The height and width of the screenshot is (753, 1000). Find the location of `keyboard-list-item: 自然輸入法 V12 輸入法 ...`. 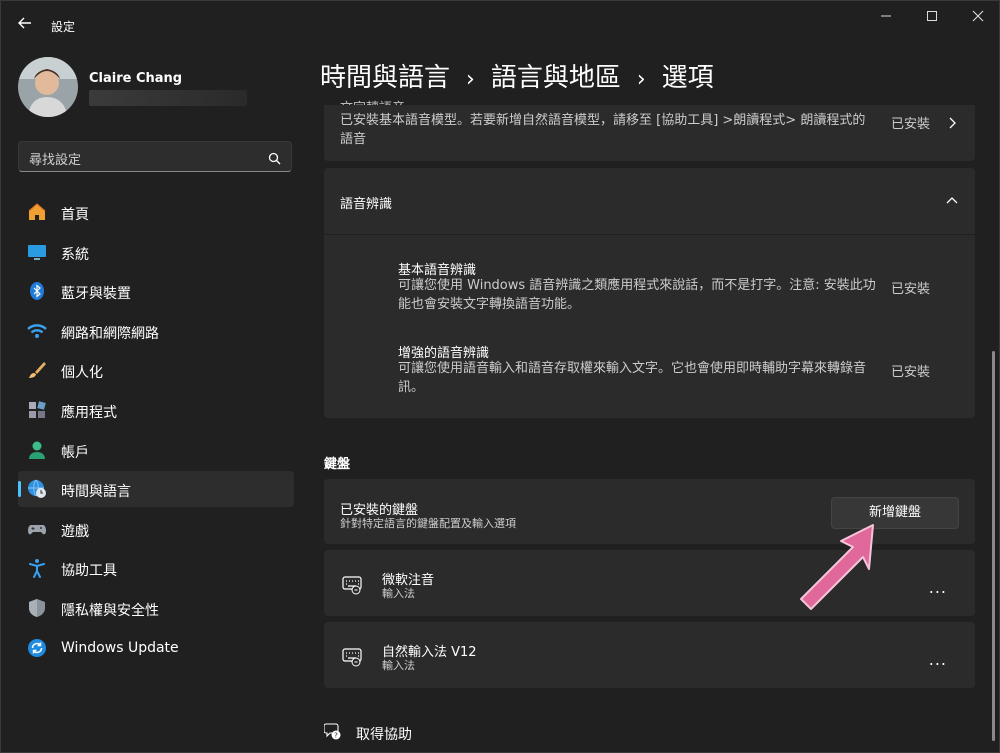

keyboard-list-item: 自然輸入法 V12 輸入法 ... is located at coordinates (649, 655).